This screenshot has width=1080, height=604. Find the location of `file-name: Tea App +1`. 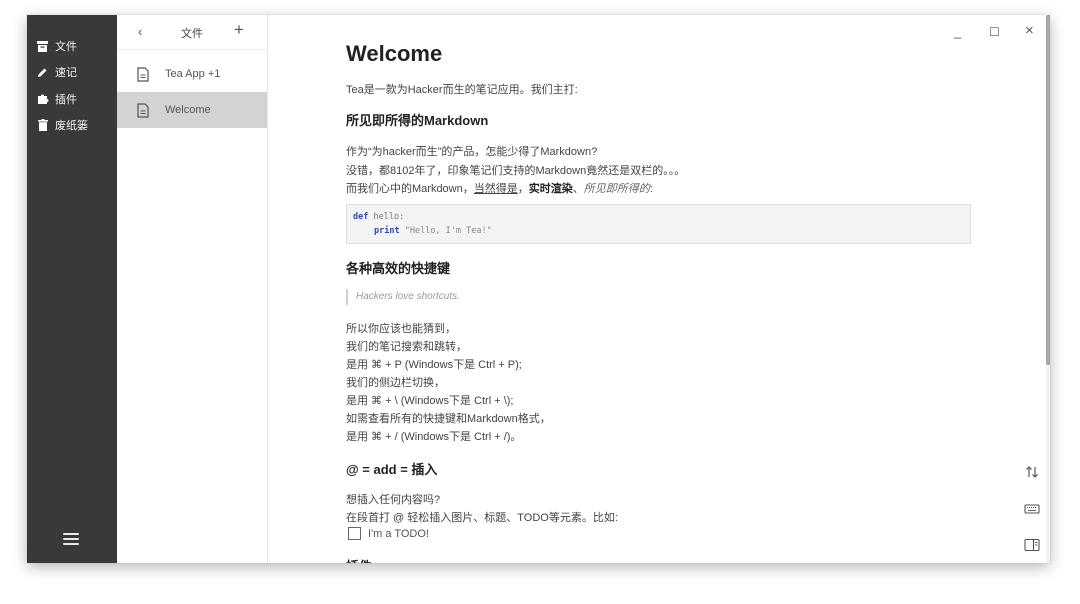

file-name: Tea App +1 is located at coordinates (193, 74).